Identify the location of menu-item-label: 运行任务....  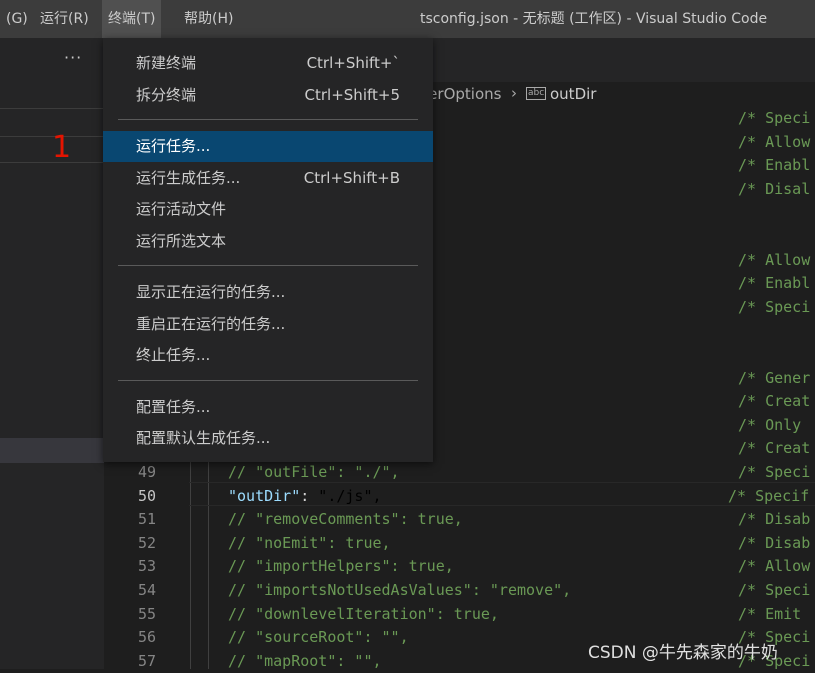
(173, 146).